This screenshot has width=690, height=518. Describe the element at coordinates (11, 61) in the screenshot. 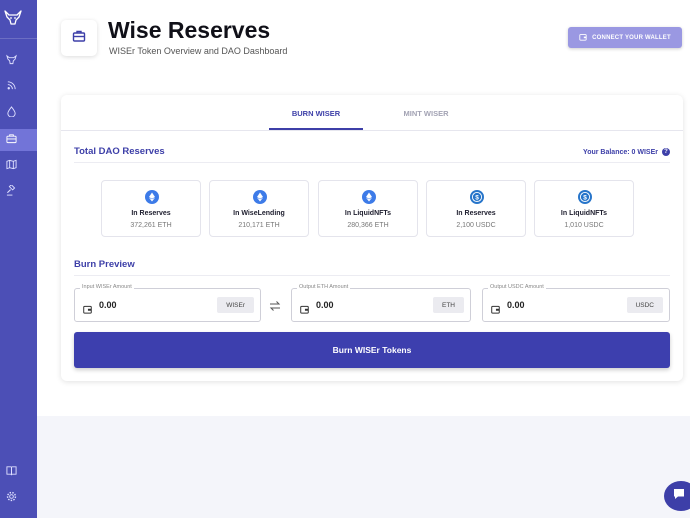

I see `bull-icon` at that location.